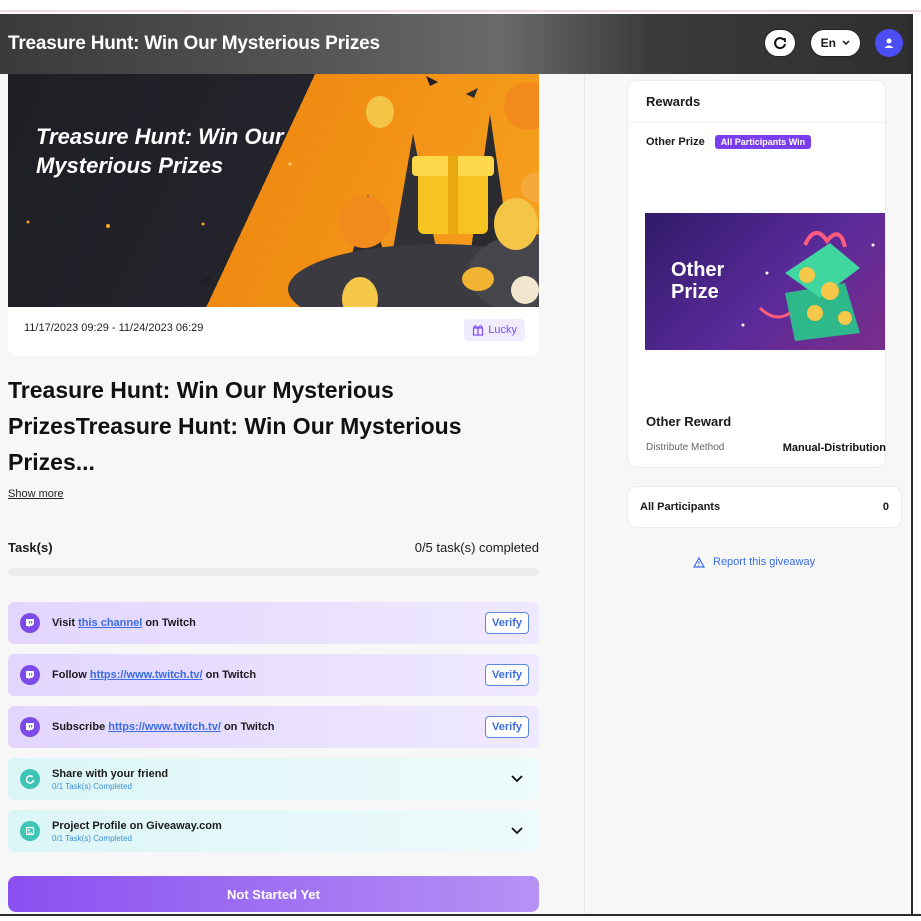  I want to click on refresh-icon, so click(779, 43).